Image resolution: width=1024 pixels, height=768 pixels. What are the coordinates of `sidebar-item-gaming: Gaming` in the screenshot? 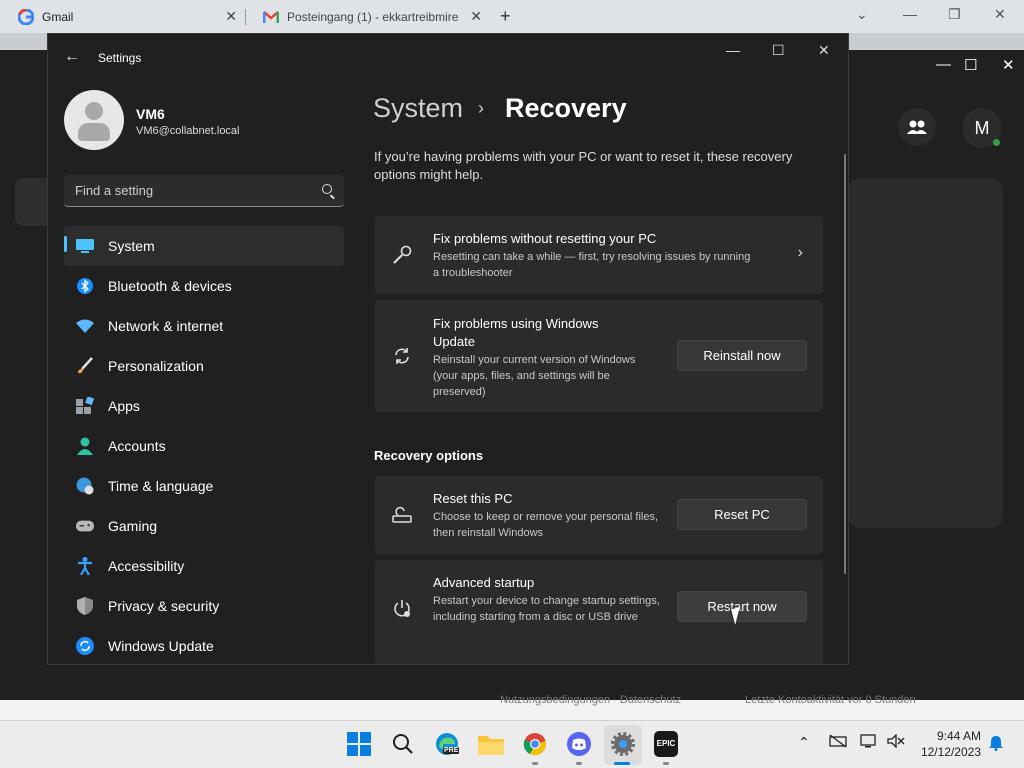 It's located at (204, 526).